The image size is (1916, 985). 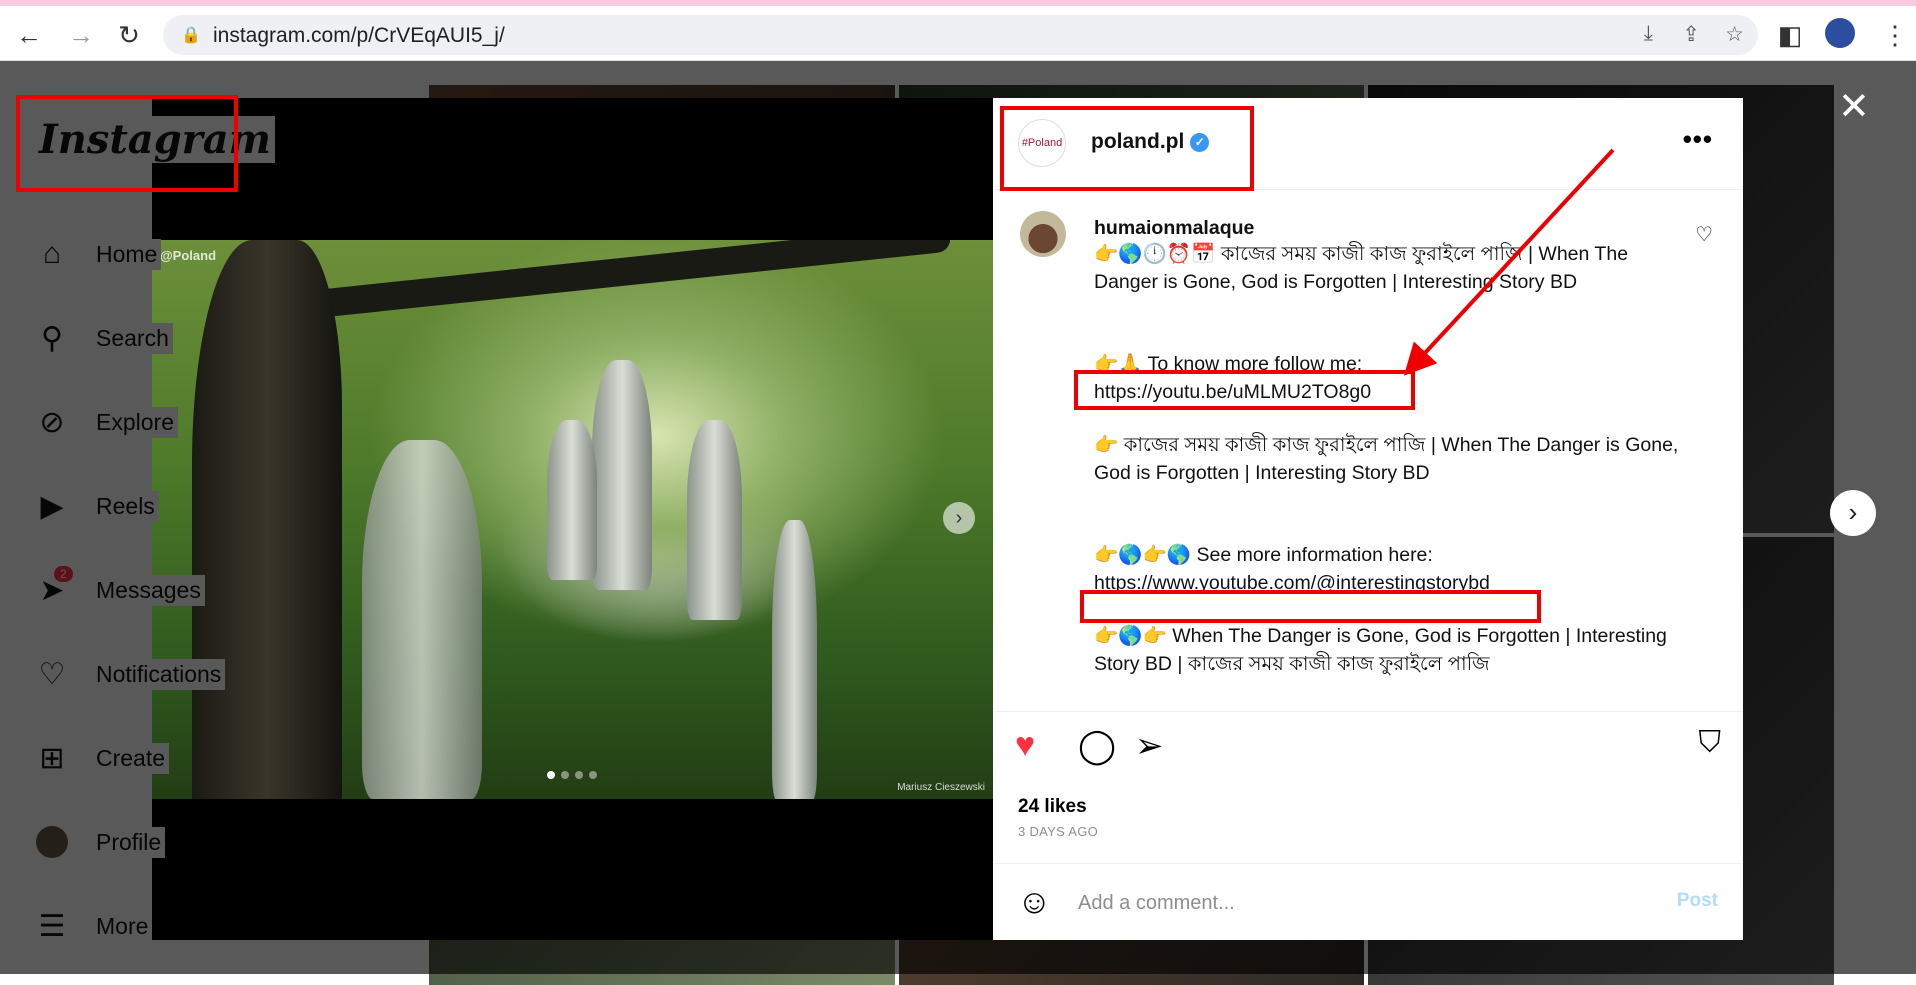 I want to click on post-time: 3 DAYS AGO, so click(x=1058, y=831).